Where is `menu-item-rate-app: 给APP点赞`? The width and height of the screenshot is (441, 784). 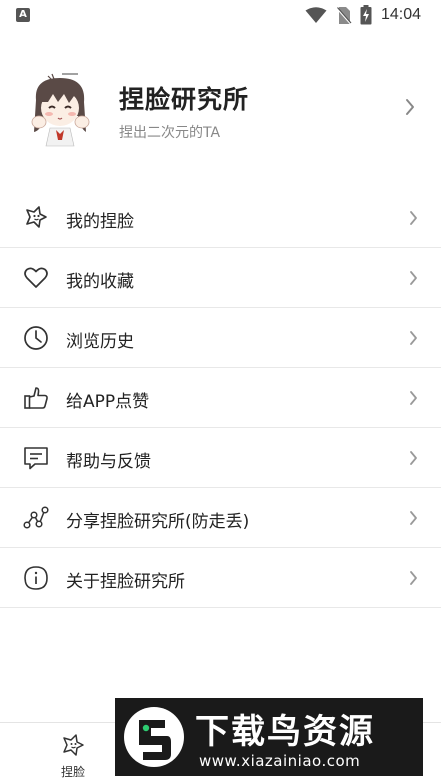
menu-item-rate-app: 给APP点赞 is located at coordinates (220, 398).